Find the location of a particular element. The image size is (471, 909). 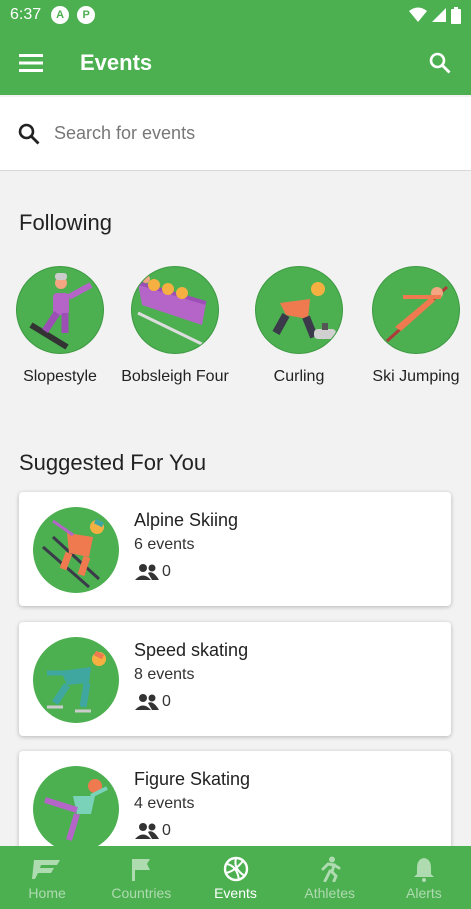

nav-events-label: Events is located at coordinates (235, 892).